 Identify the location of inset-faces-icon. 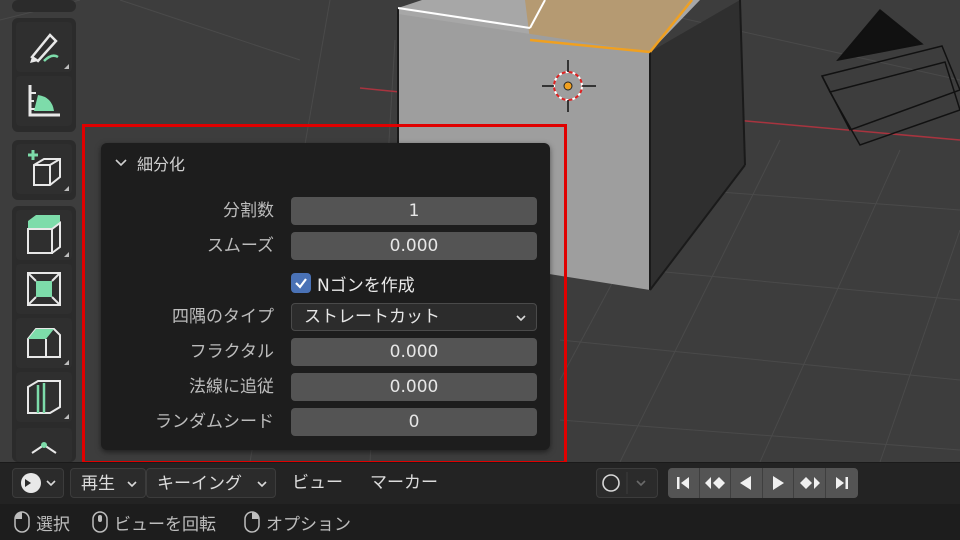
(44, 289).